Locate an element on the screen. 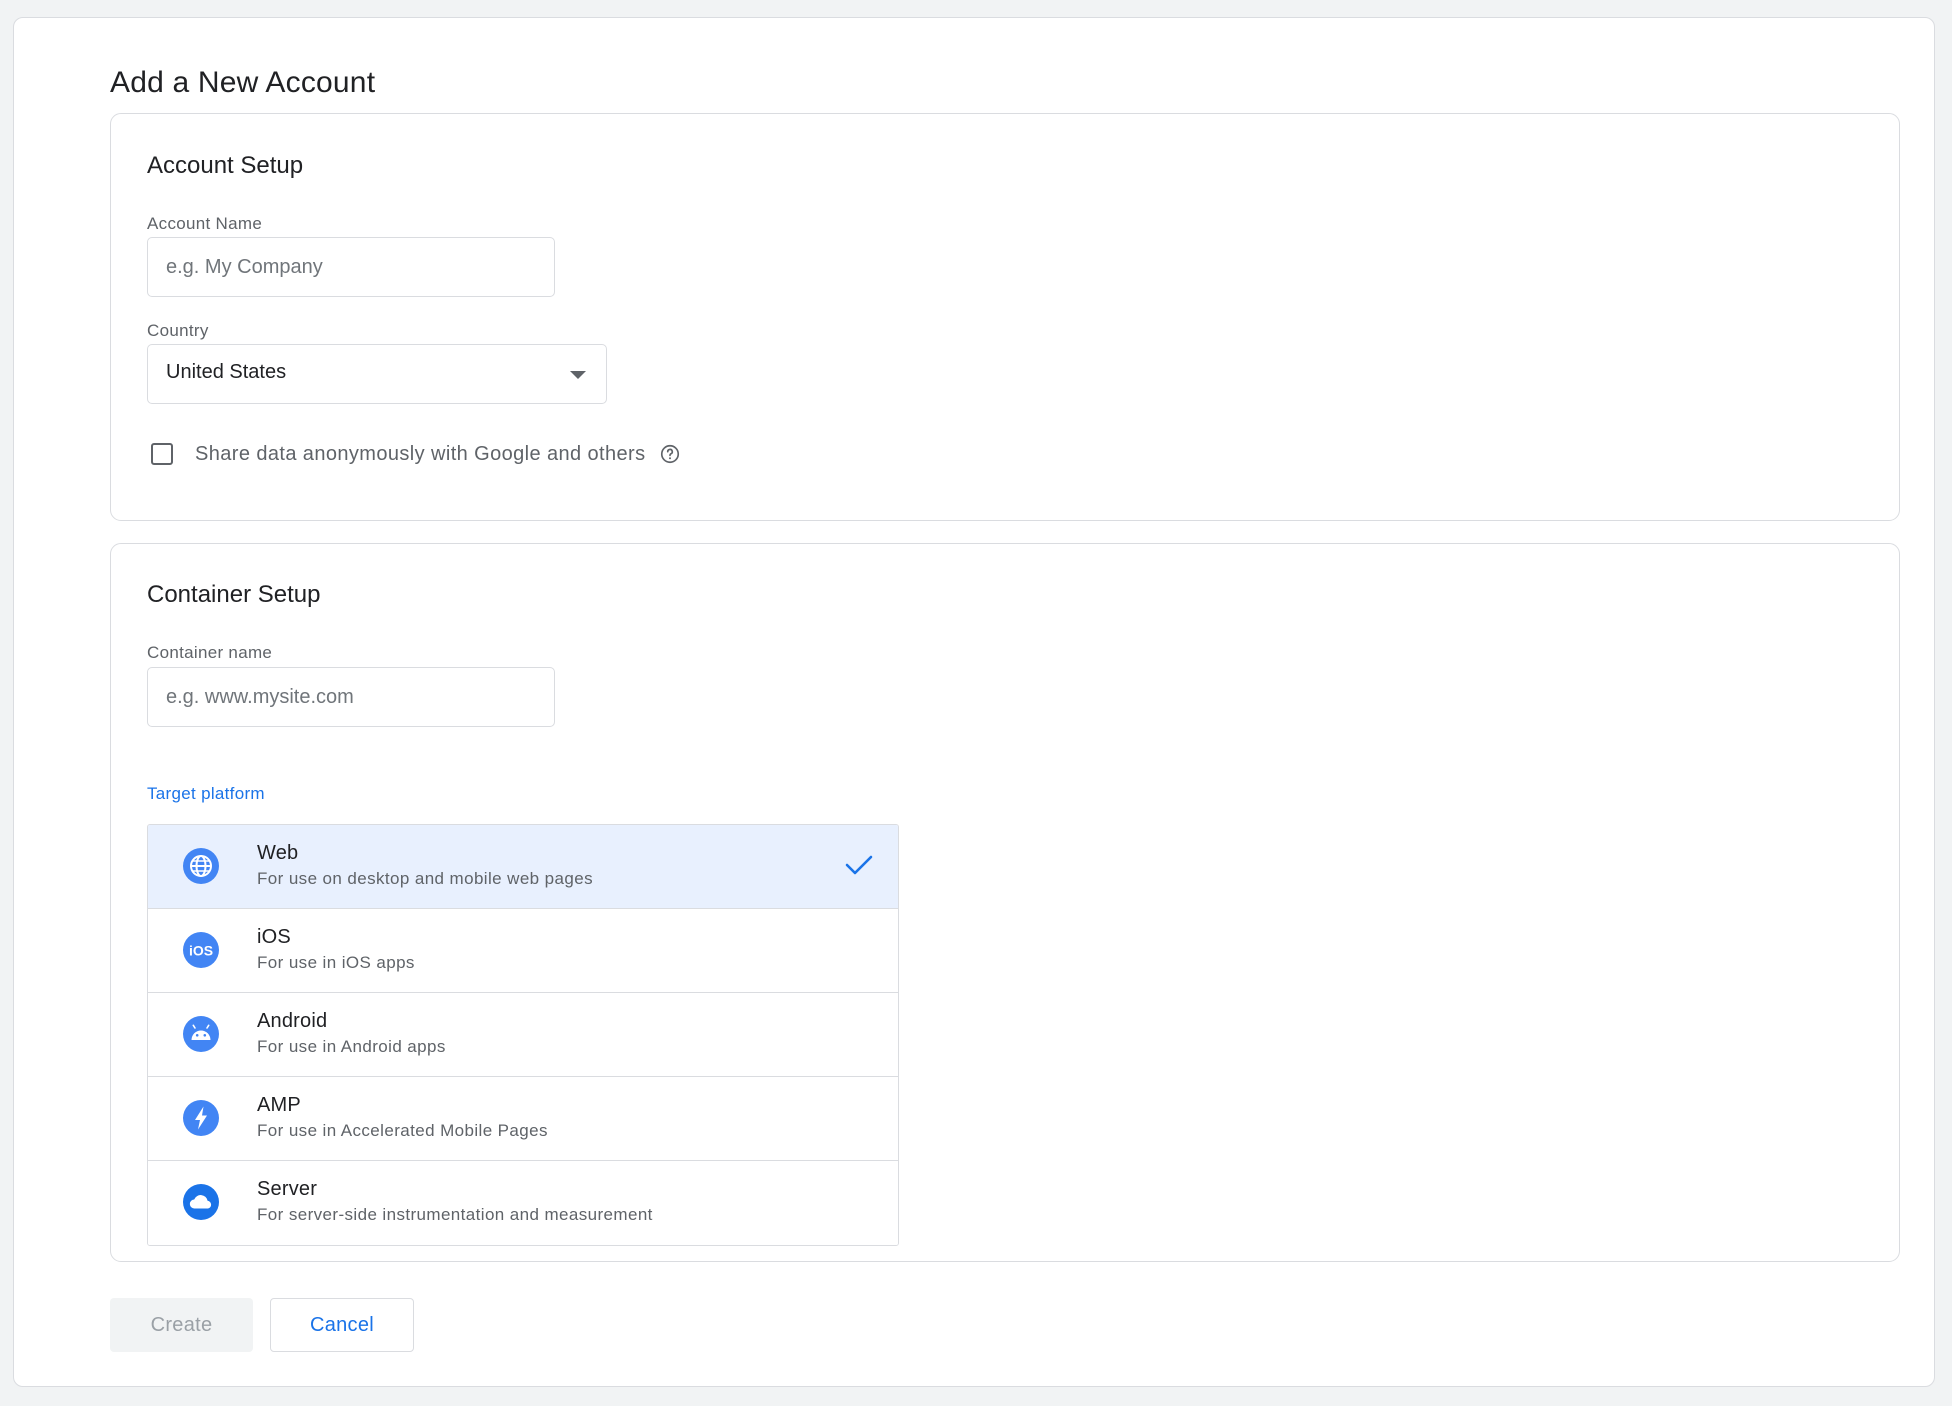  android-icon is located at coordinates (201, 1034).